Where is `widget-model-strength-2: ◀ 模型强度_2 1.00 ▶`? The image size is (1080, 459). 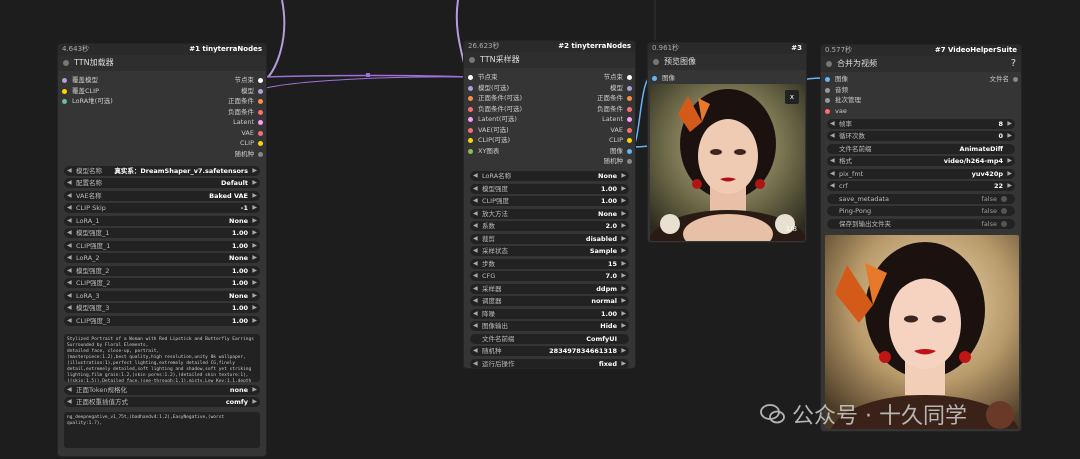
widget-model-strength-2: ◀ 模型强度_2 1.00 ▶ is located at coordinates (162, 270).